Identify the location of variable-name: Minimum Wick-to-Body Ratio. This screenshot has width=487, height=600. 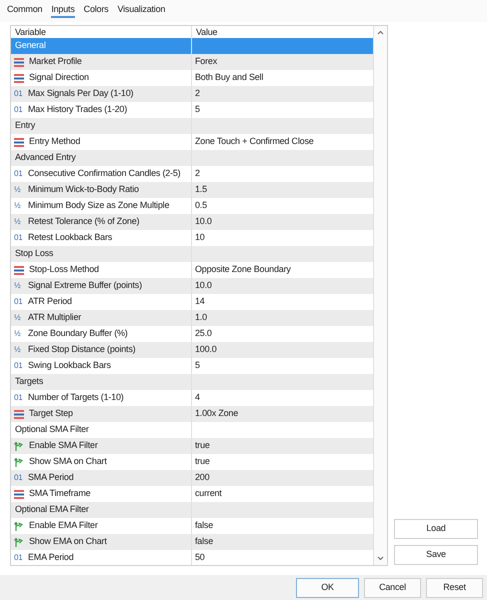
(83, 189).